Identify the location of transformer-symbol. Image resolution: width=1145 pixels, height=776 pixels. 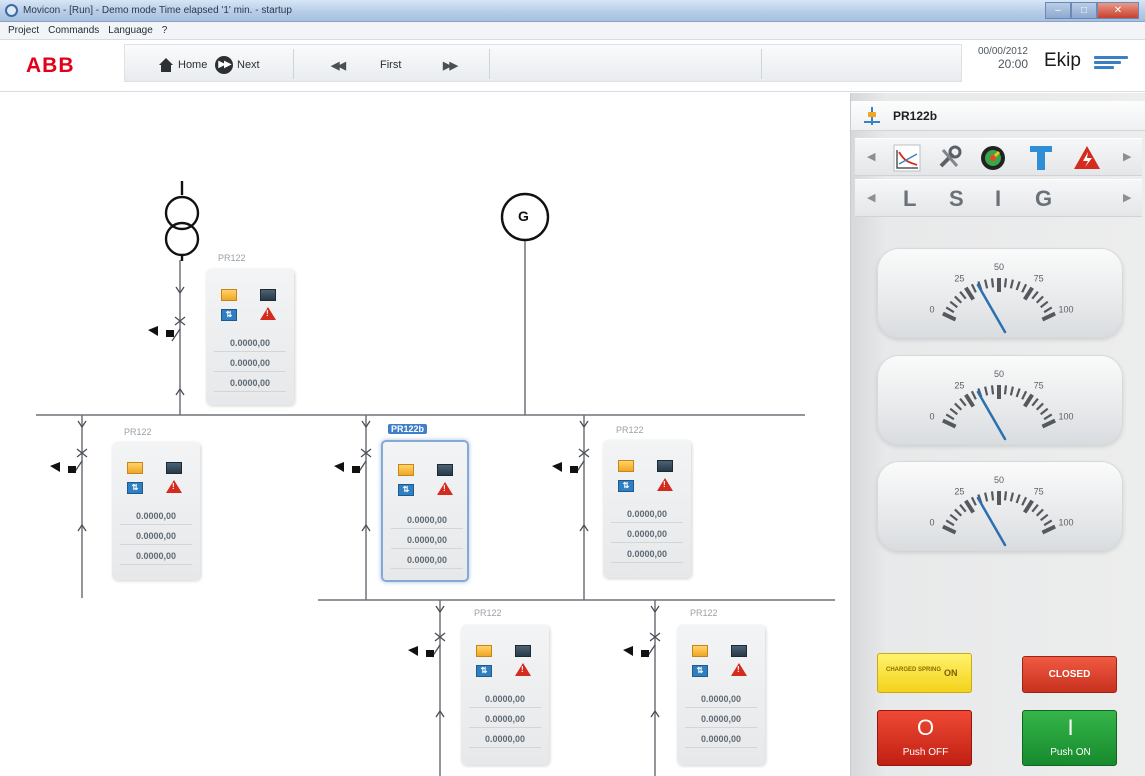
(182, 221).